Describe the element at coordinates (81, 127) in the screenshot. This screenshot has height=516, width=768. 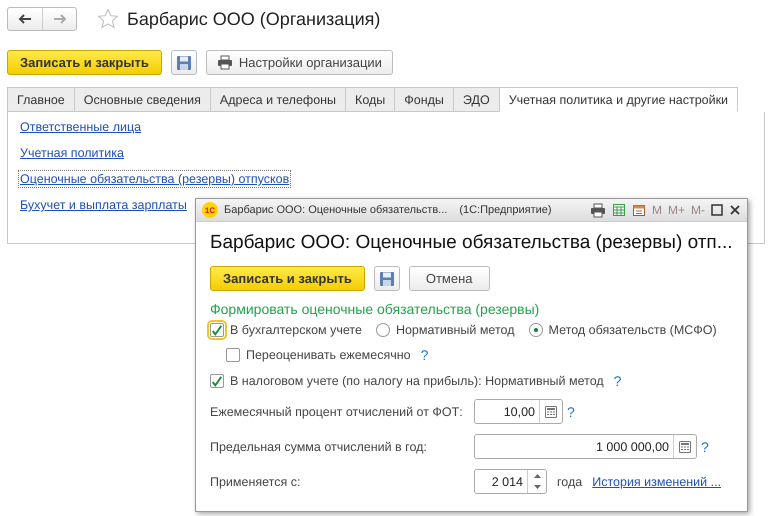
I see `link: Ответственные лица` at that location.